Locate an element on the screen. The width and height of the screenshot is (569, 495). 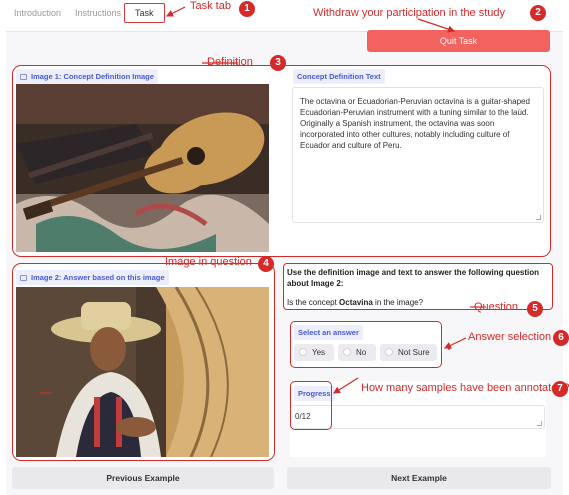
tab-introduction: Introduction is located at coordinates (37, 13).